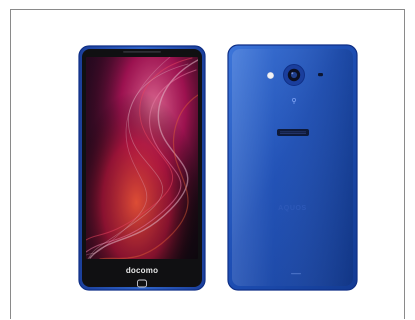  What do you see at coordinates (320, 75) in the screenshot?
I see `sensor-icon` at bounding box center [320, 75].